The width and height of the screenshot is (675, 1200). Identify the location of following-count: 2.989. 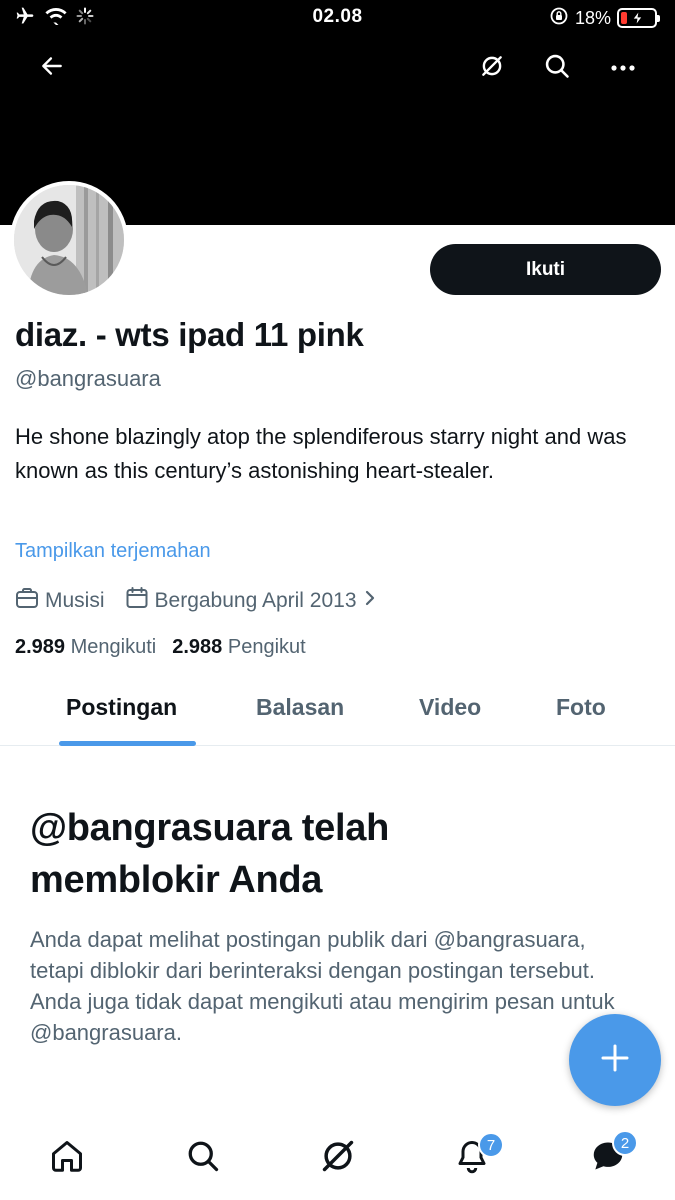
(40, 647).